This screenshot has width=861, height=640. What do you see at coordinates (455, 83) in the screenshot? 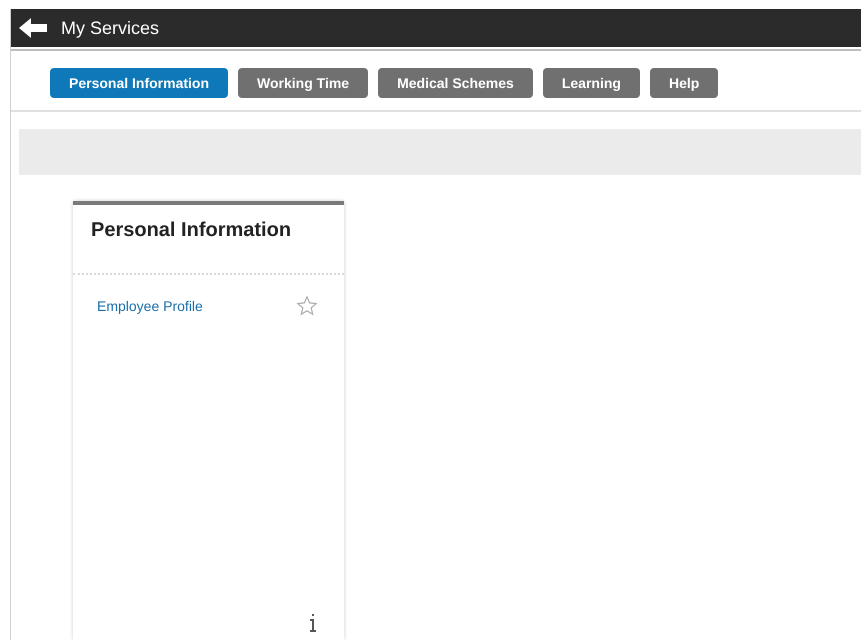
I see `tab: Medical Schemes` at bounding box center [455, 83].